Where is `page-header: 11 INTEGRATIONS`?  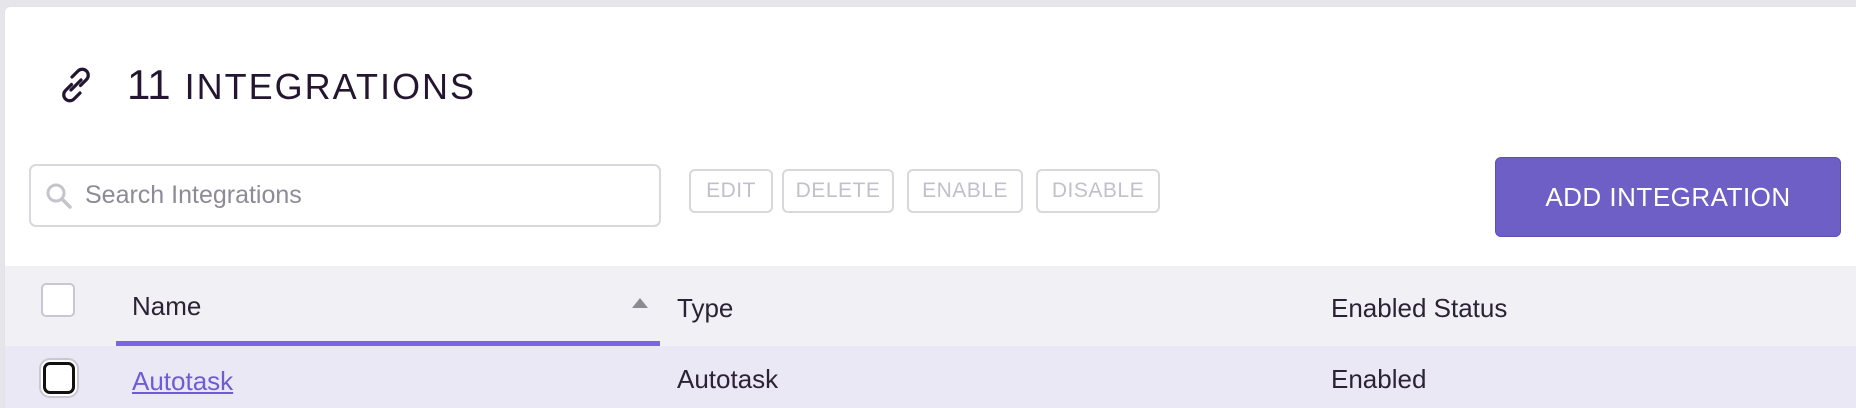 page-header: 11 INTEGRATIONS is located at coordinates (265, 85).